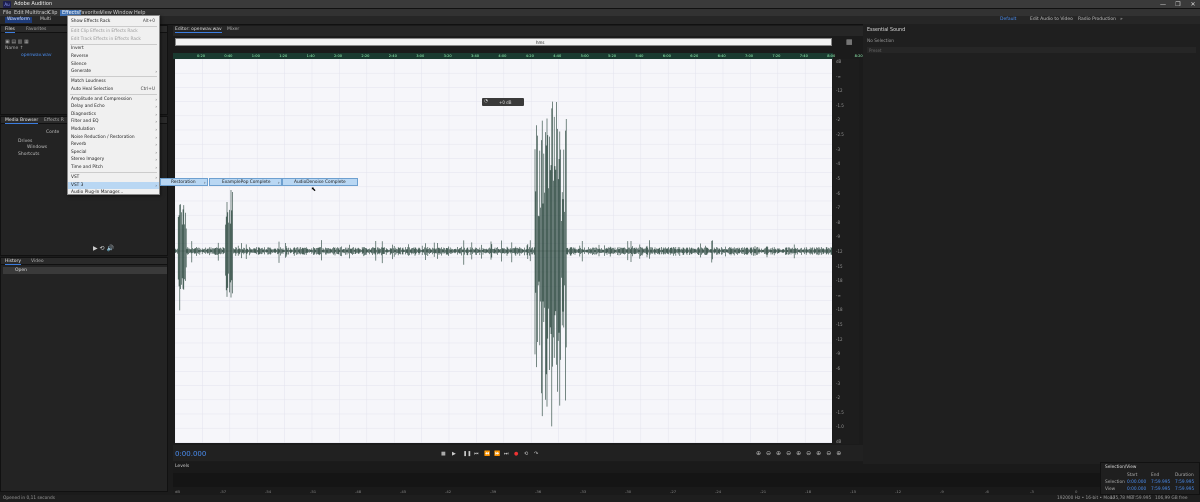  Describe the element at coordinates (10, 30) in the screenshot. I see `tab-files: Files` at that location.